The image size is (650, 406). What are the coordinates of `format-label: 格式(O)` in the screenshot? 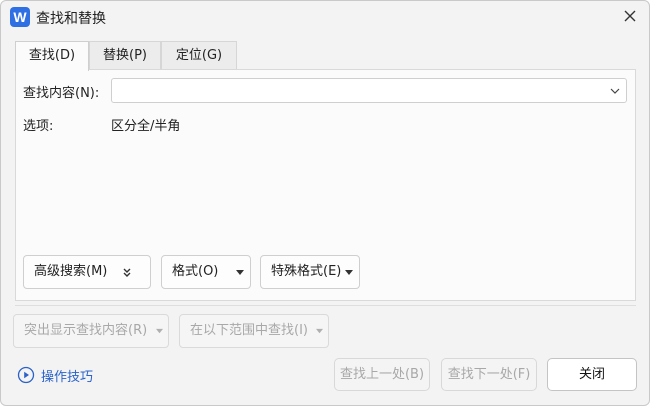 It's located at (195, 271).